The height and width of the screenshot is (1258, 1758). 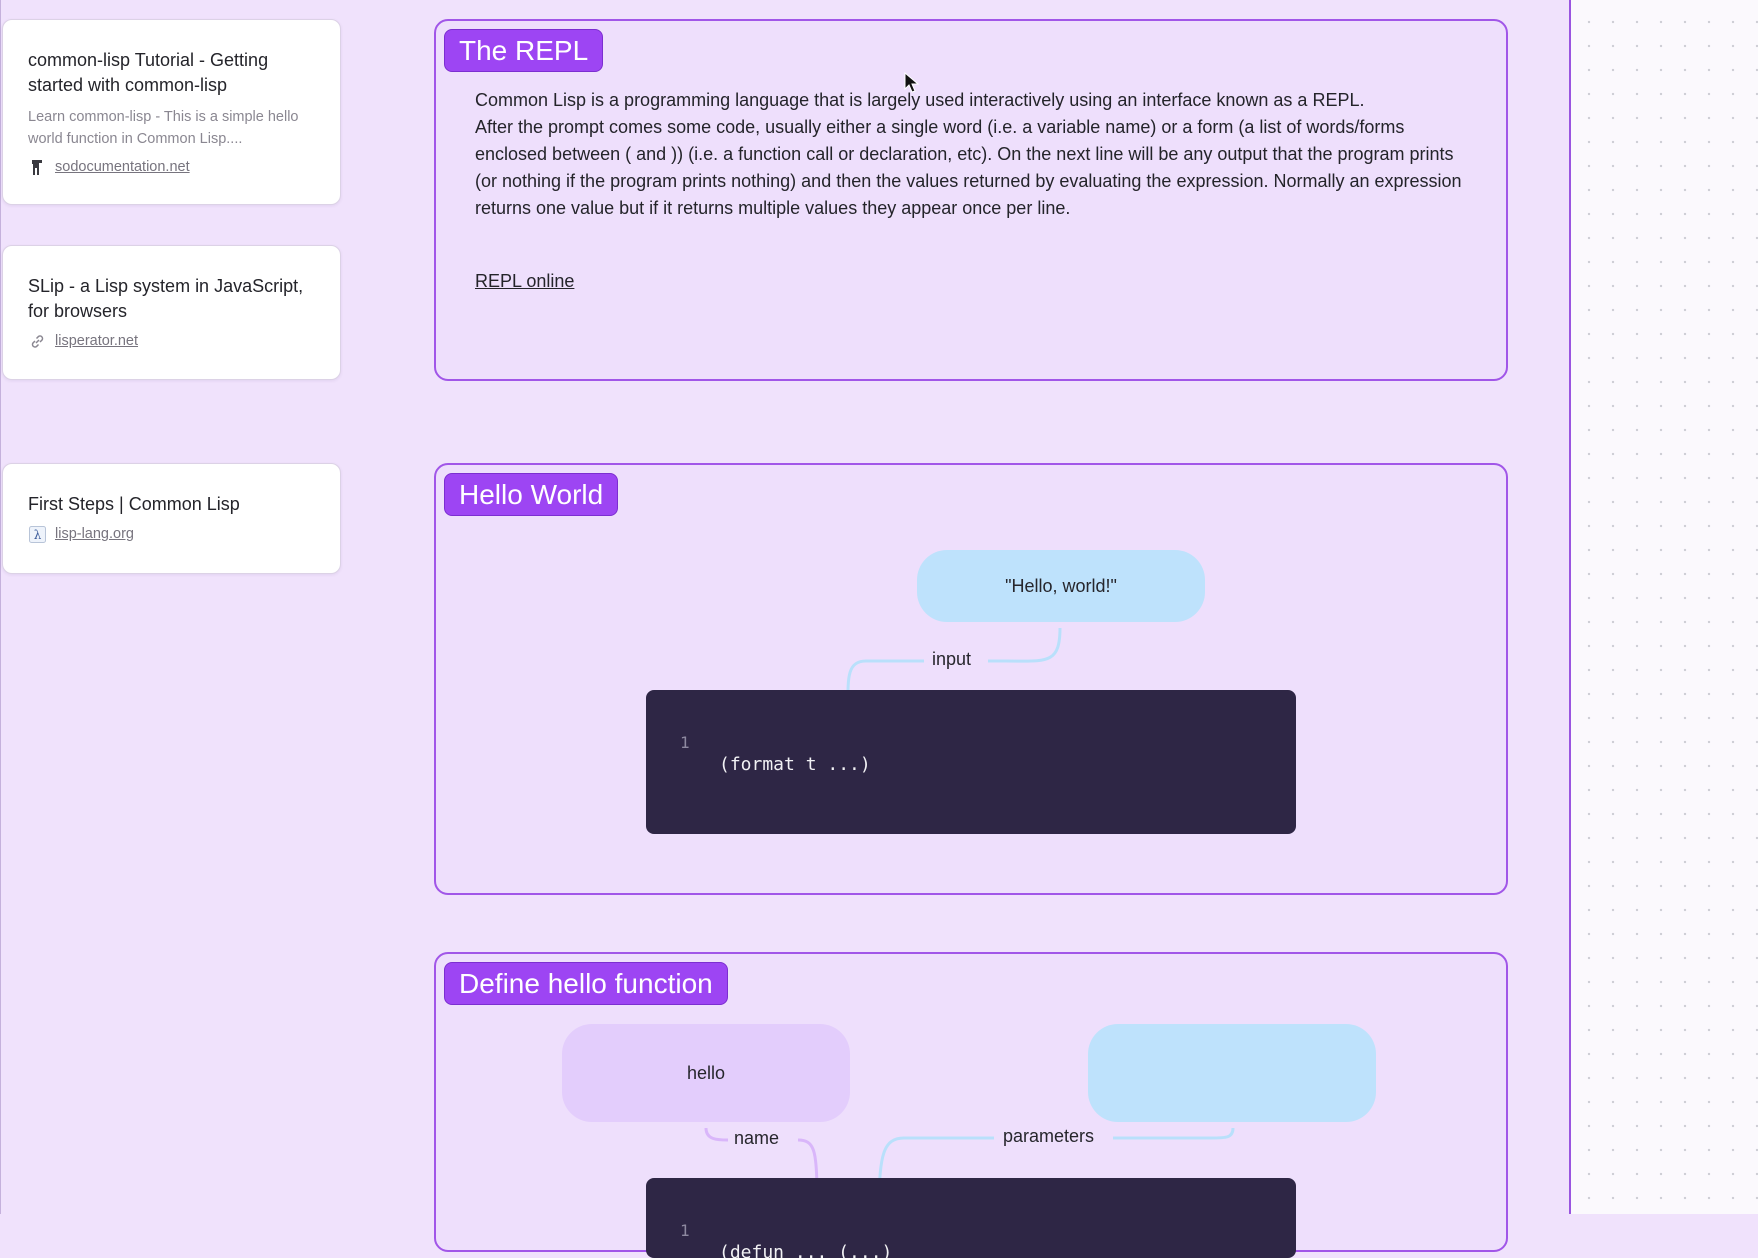 I want to click on source-link: lisperator.net, so click(x=96, y=341).